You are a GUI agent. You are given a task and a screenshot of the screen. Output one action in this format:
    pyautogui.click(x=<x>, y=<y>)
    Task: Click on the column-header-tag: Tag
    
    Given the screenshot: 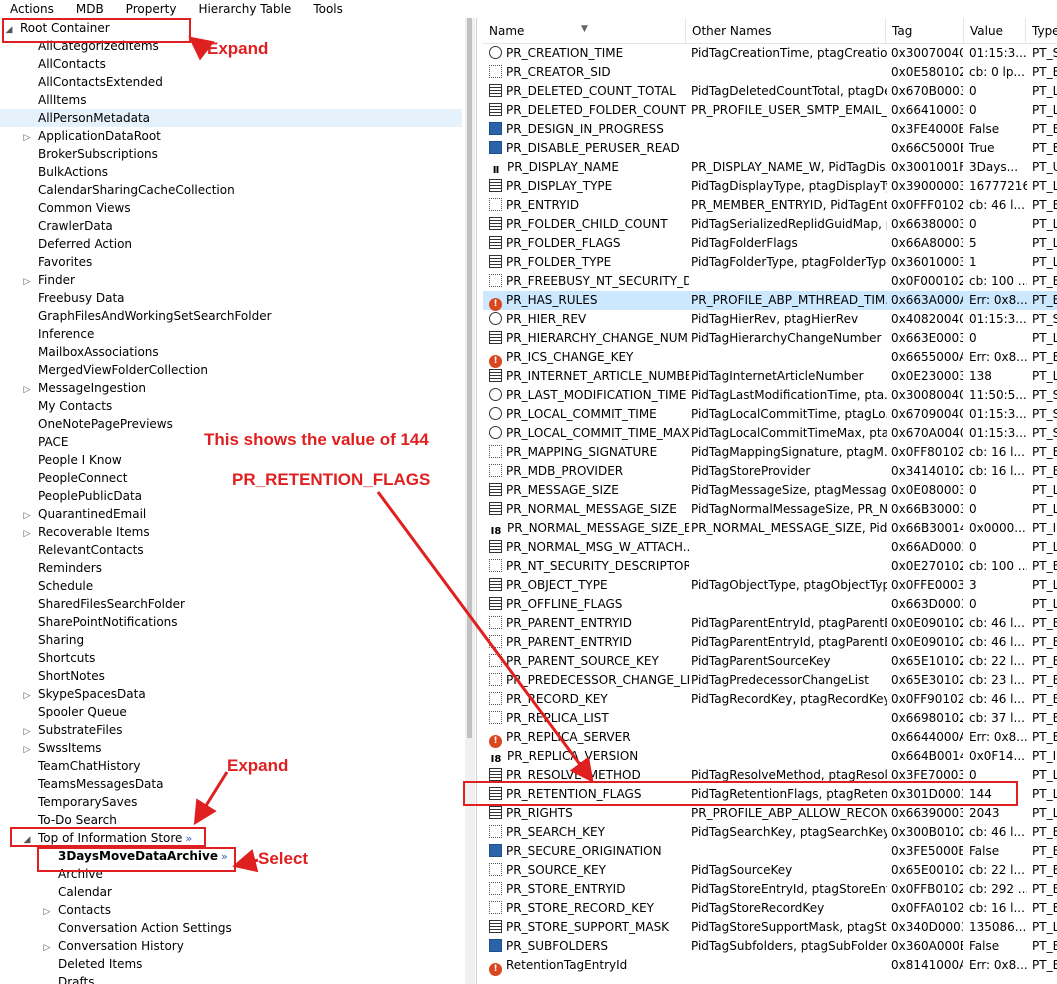 What is the action you would take?
    pyautogui.click(x=925, y=30)
    